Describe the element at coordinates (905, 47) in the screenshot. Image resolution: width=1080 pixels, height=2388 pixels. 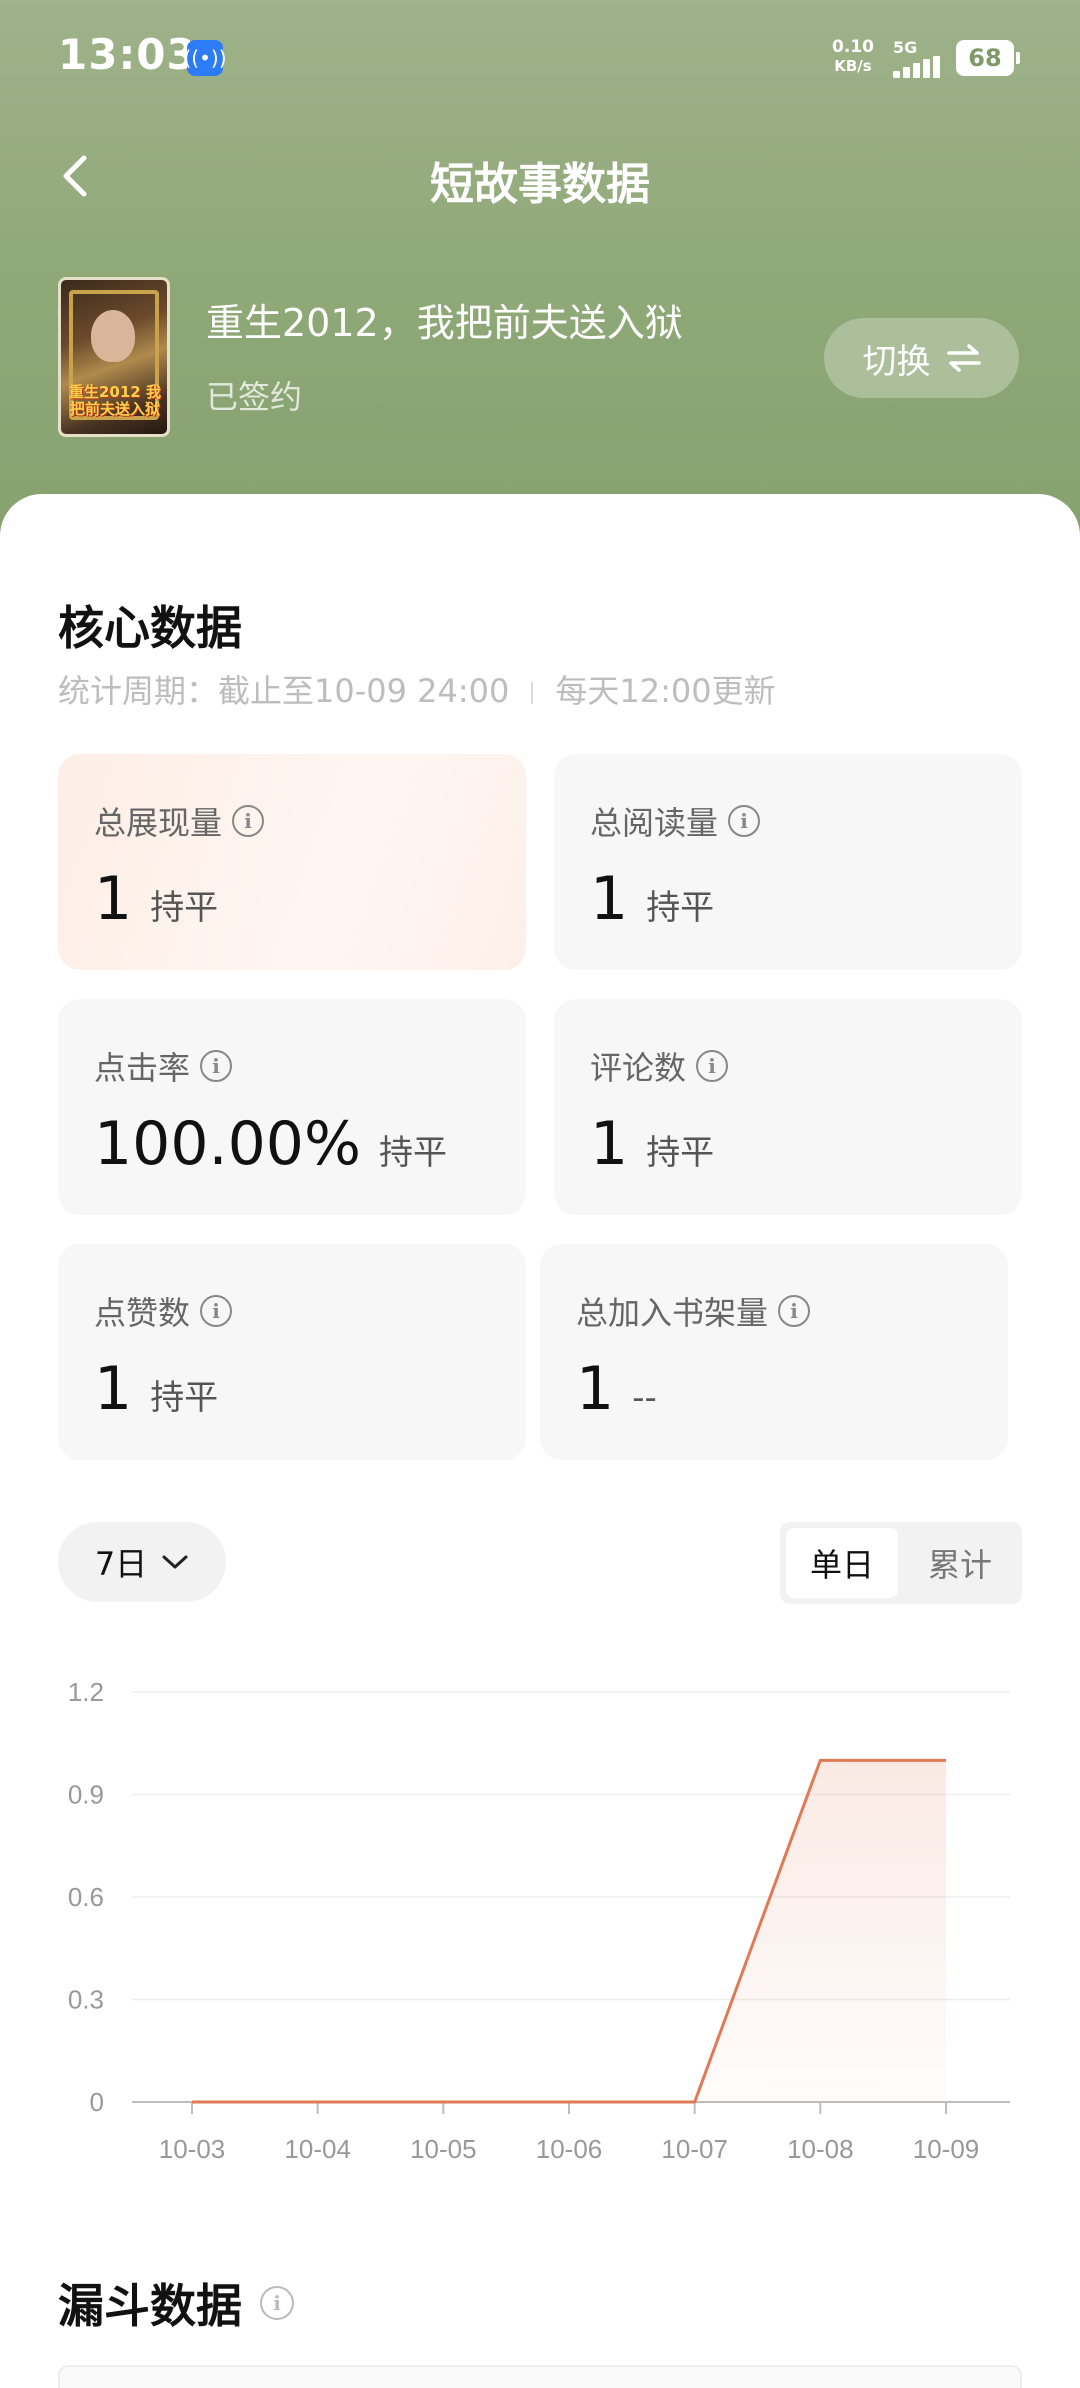
I see `network-type: 5G` at that location.